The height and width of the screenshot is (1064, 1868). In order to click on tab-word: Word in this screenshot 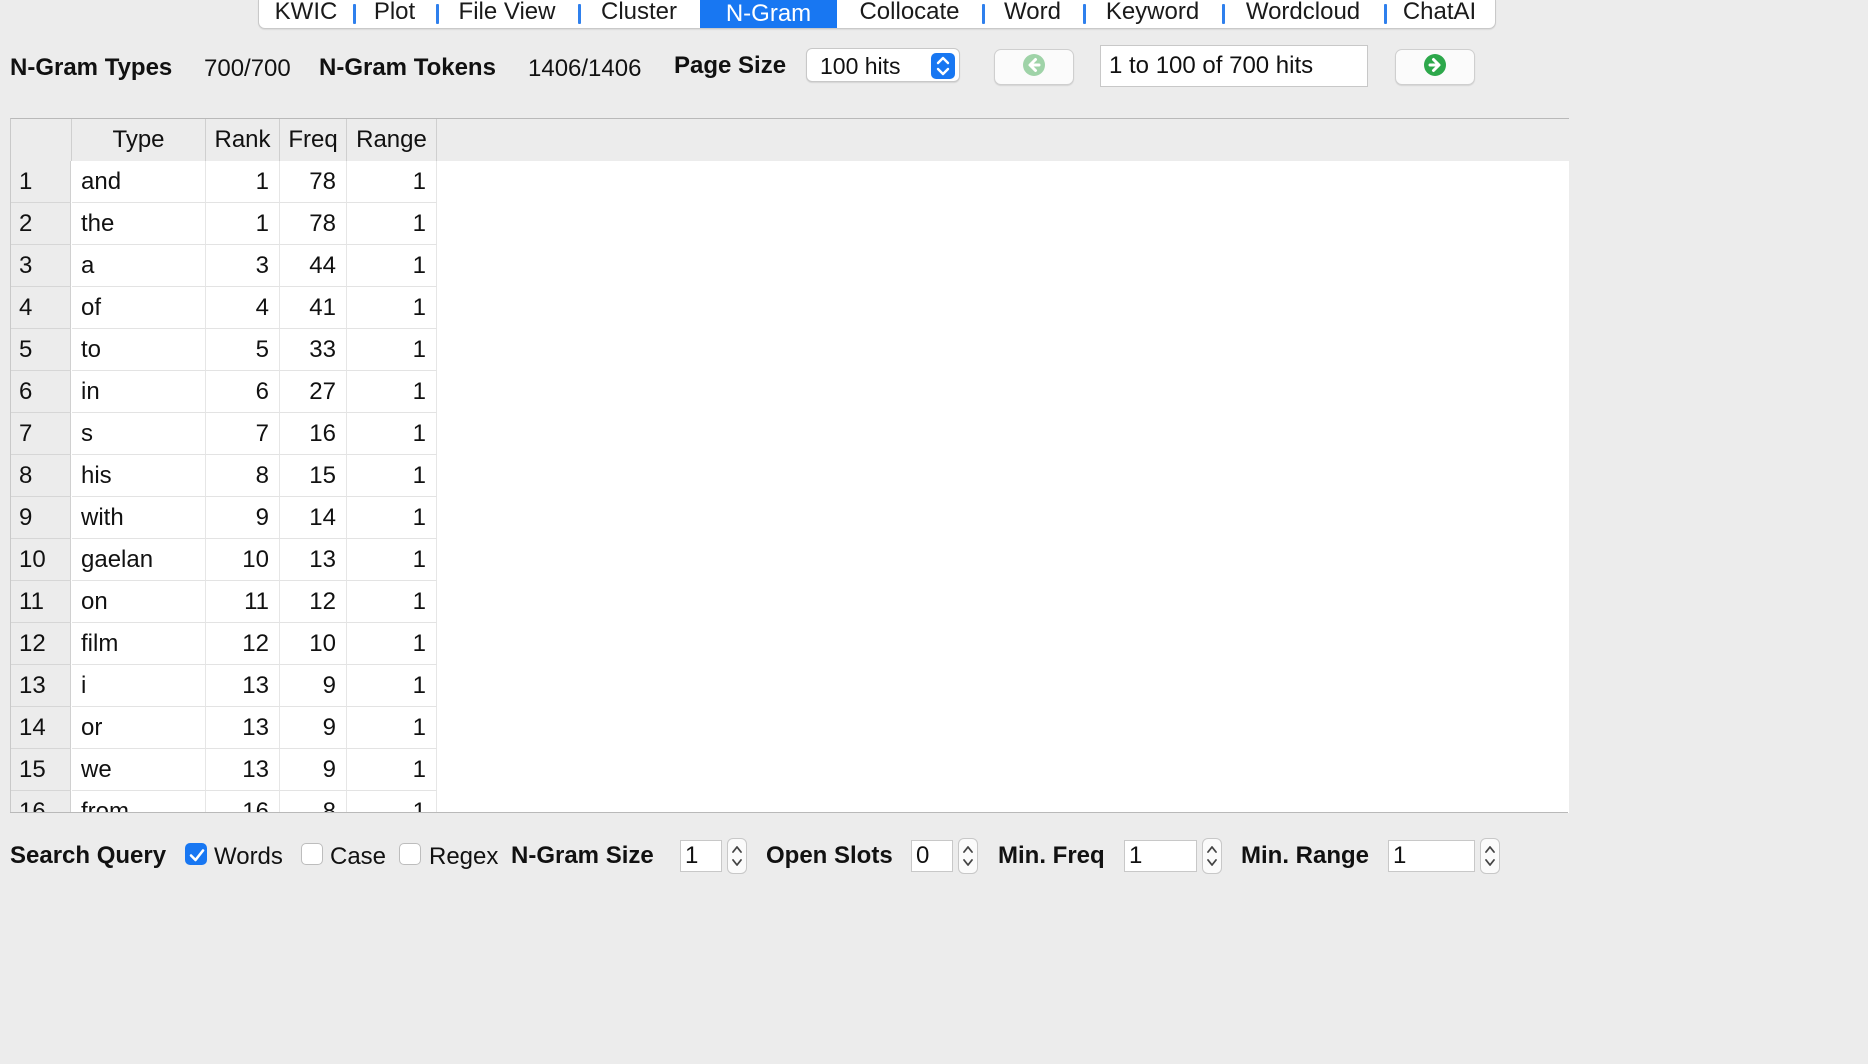, I will do `click(1032, 14)`.